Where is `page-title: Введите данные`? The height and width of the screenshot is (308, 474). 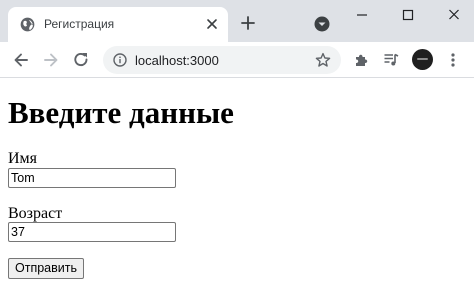 page-title: Введите данные is located at coordinates (121, 112).